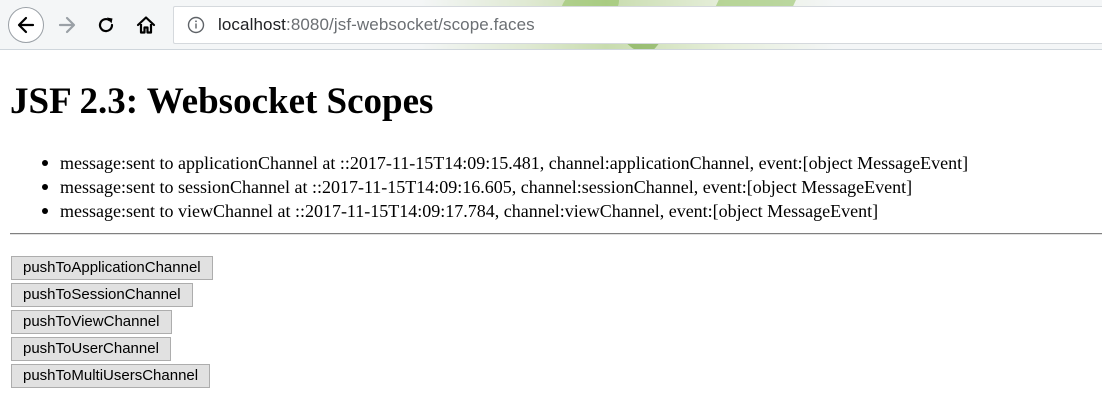 Image resolution: width=1102 pixels, height=418 pixels. I want to click on push-to-view-channel-button: pushToViewChannel, so click(91, 322).